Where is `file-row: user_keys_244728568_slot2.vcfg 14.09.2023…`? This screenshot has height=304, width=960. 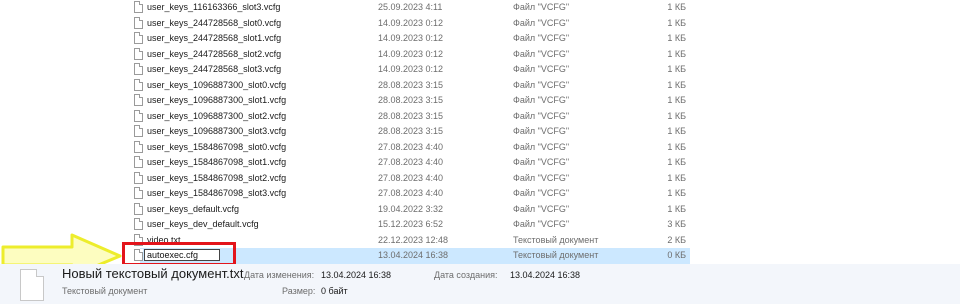
file-row: user_keys_244728568_slot2.vcfg 14.09.2023… is located at coordinates (480, 55).